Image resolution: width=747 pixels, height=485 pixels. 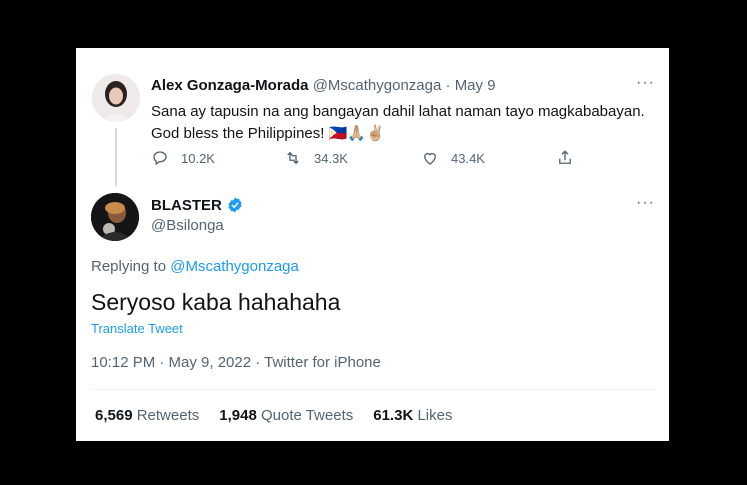 I want to click on reply-icon, so click(x=160, y=158).